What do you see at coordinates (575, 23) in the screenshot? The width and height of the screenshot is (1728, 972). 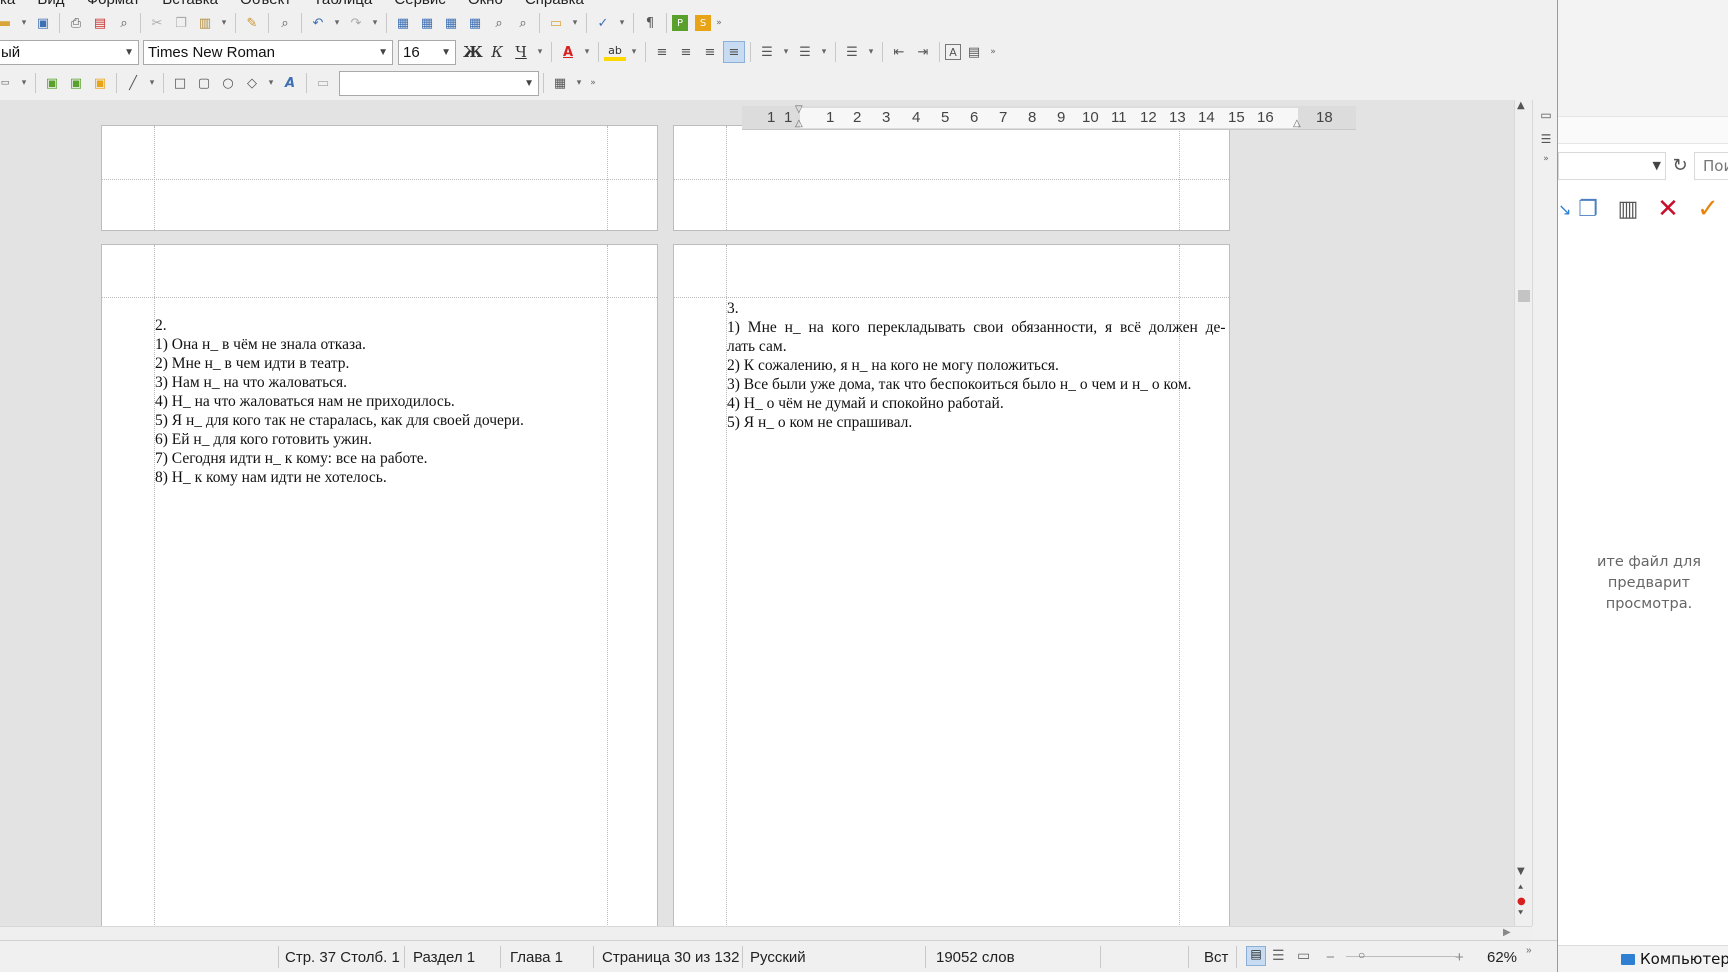 I see `insert-image-dropdown-icon: ▾` at bounding box center [575, 23].